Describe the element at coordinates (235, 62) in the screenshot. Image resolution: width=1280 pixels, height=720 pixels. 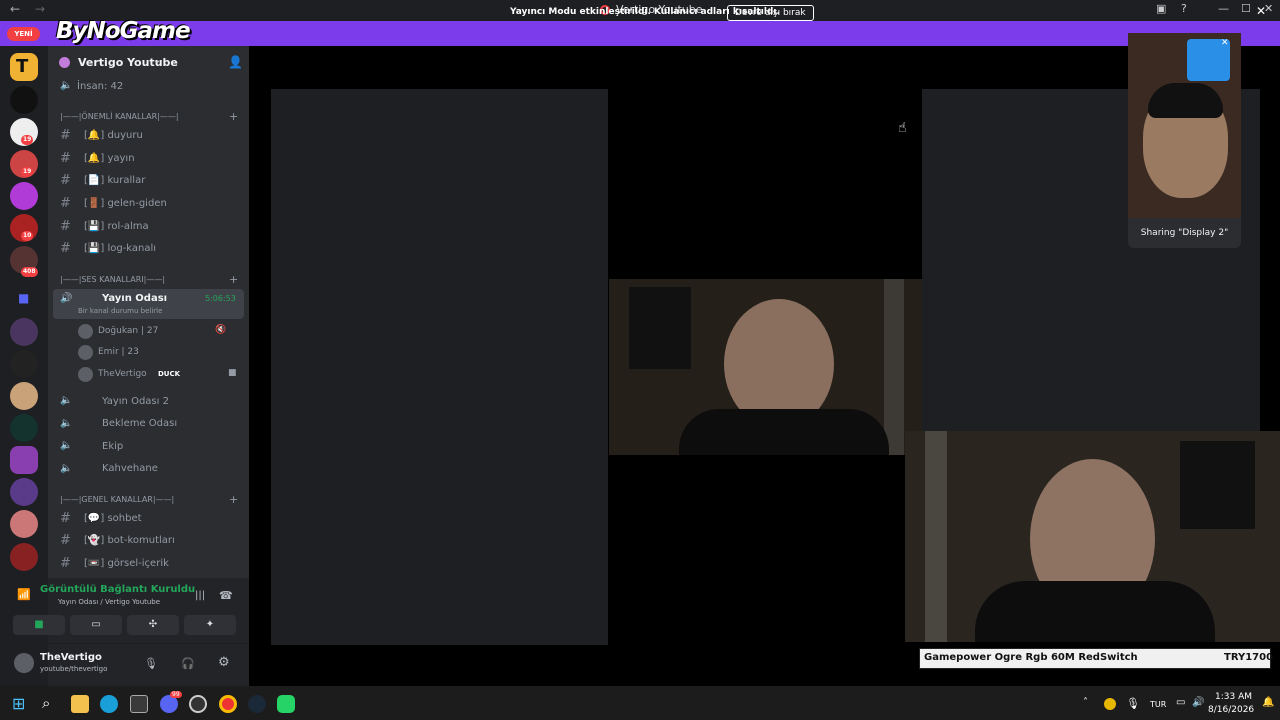
I see `invite-people-icon: 👤` at that location.